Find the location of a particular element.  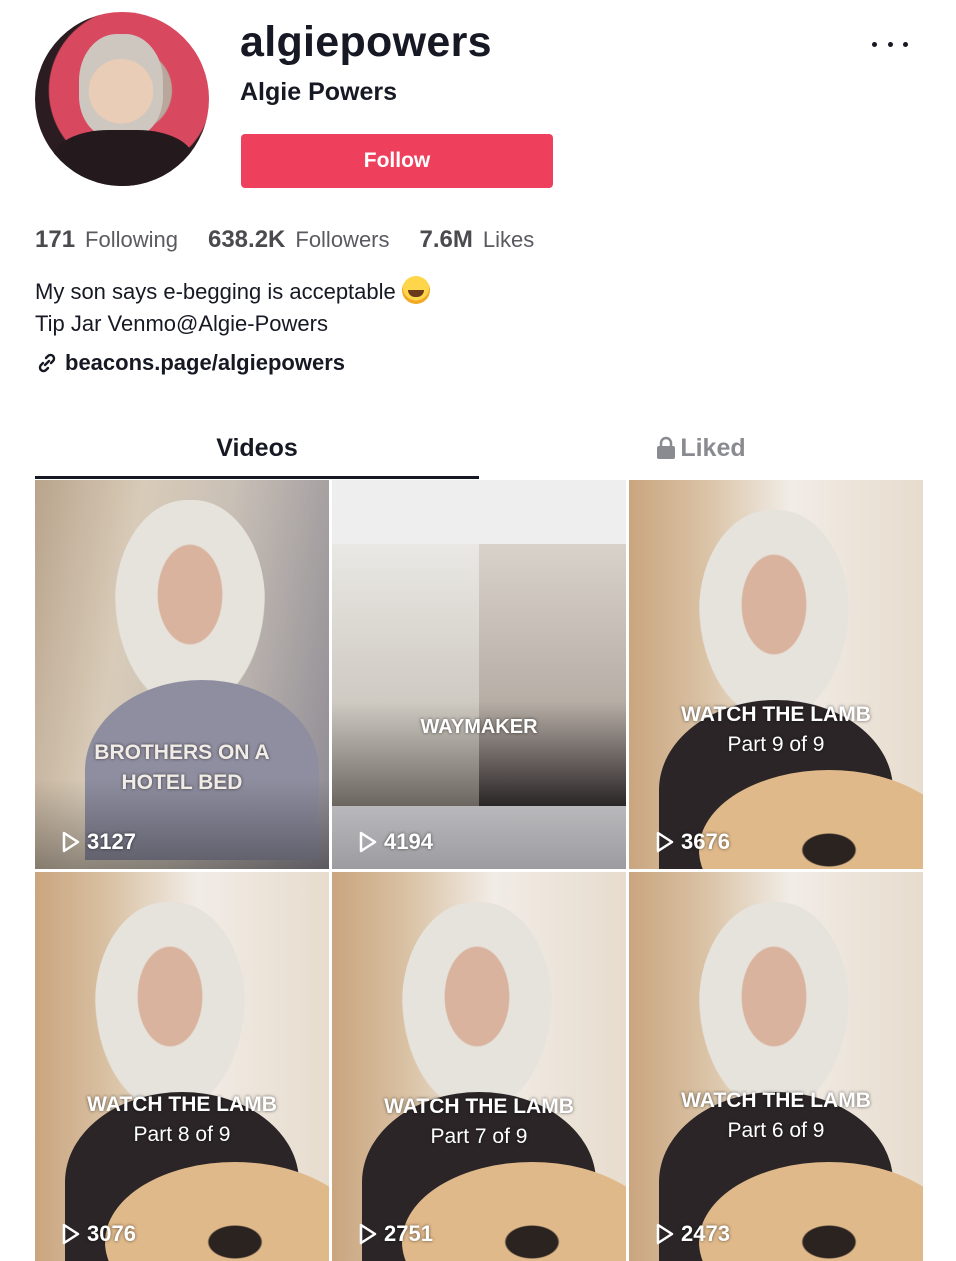

video-caption: WATCH THE LAMB Part 8 of 9 is located at coordinates (182, 1120).